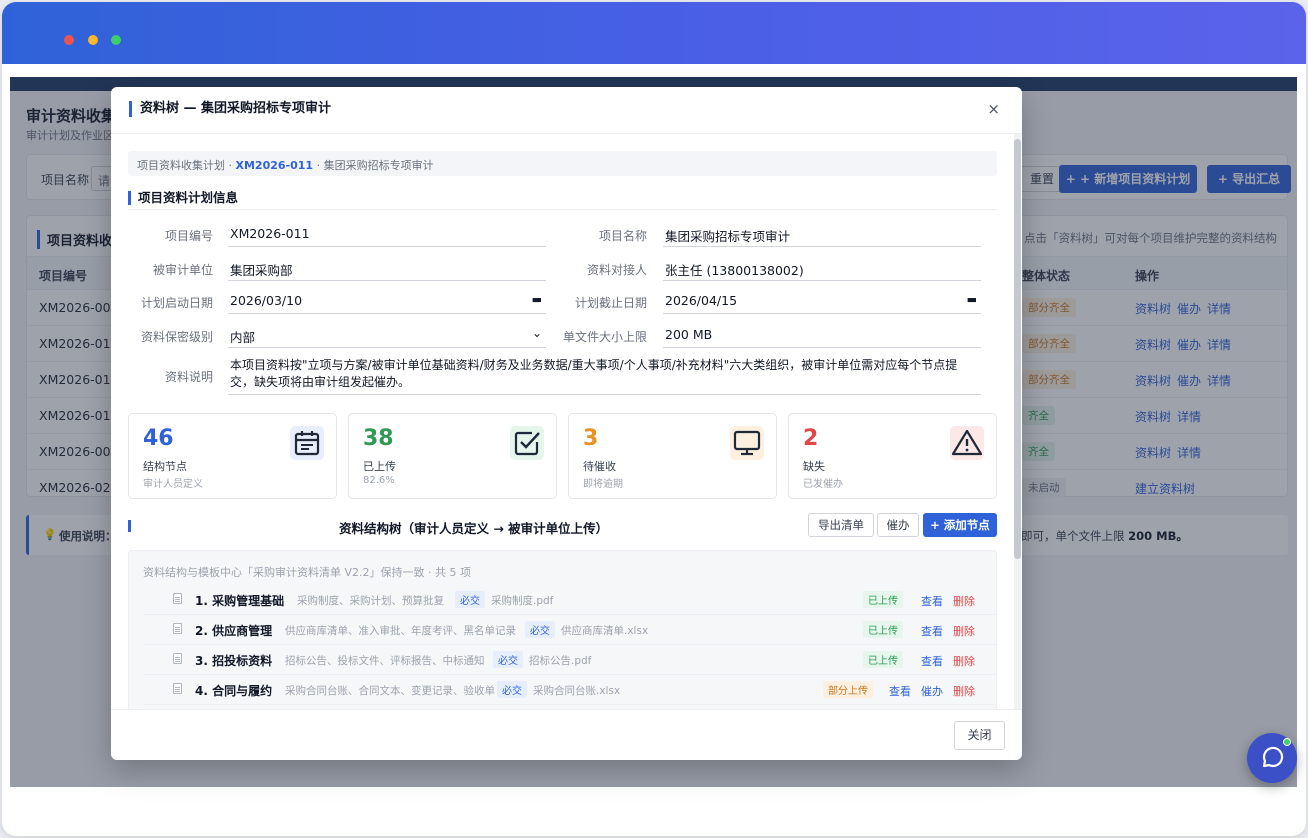  Describe the element at coordinates (182, 270) in the screenshot. I see `field-label-audited-unit: 被审计单位` at that location.